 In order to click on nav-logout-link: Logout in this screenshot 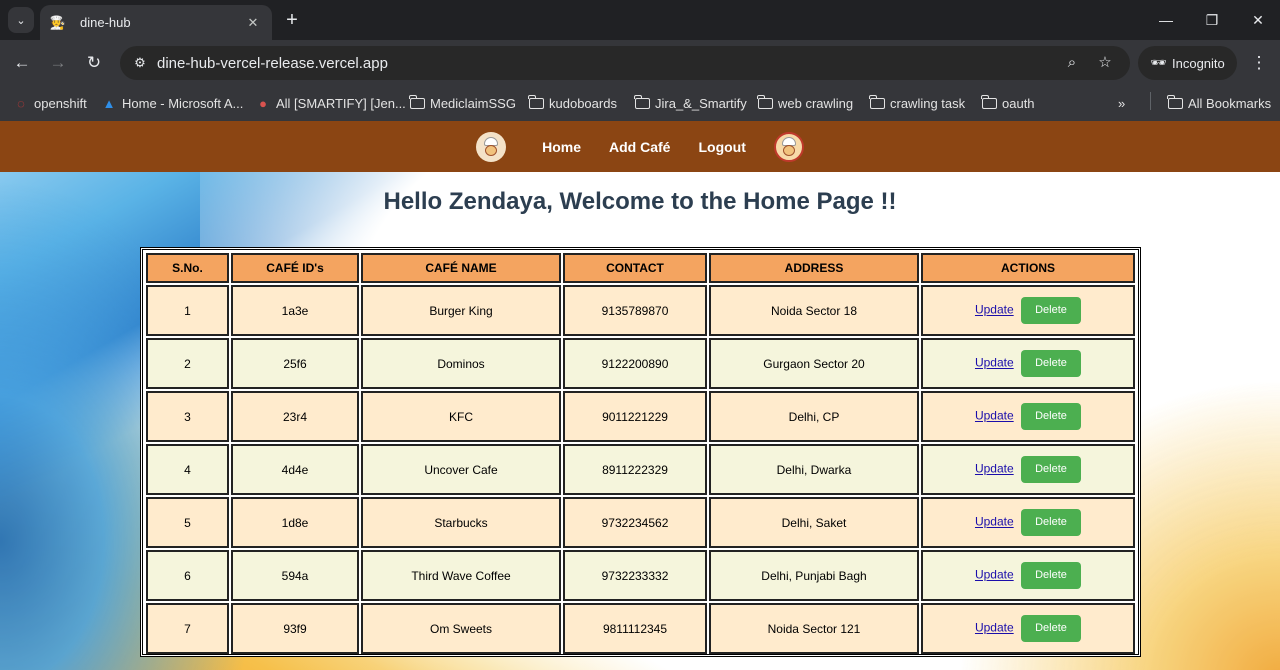, I will do `click(721, 147)`.